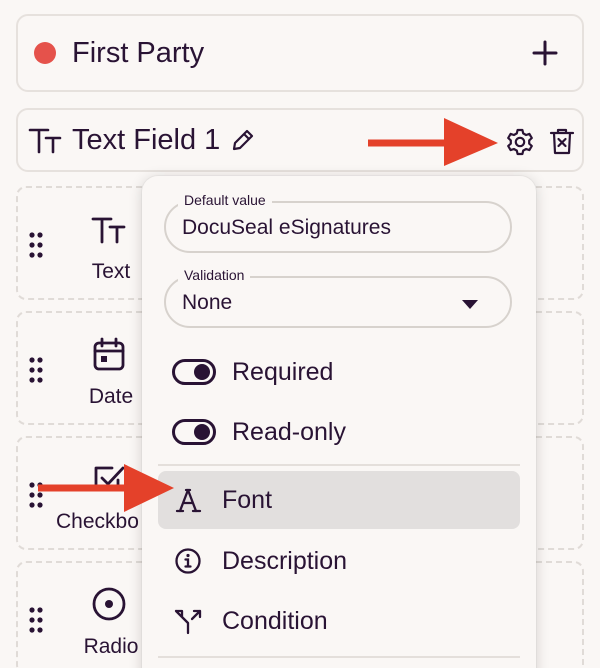 This screenshot has height=668, width=600. Describe the element at coordinates (45, 53) in the screenshot. I see `party-color-dot` at that location.